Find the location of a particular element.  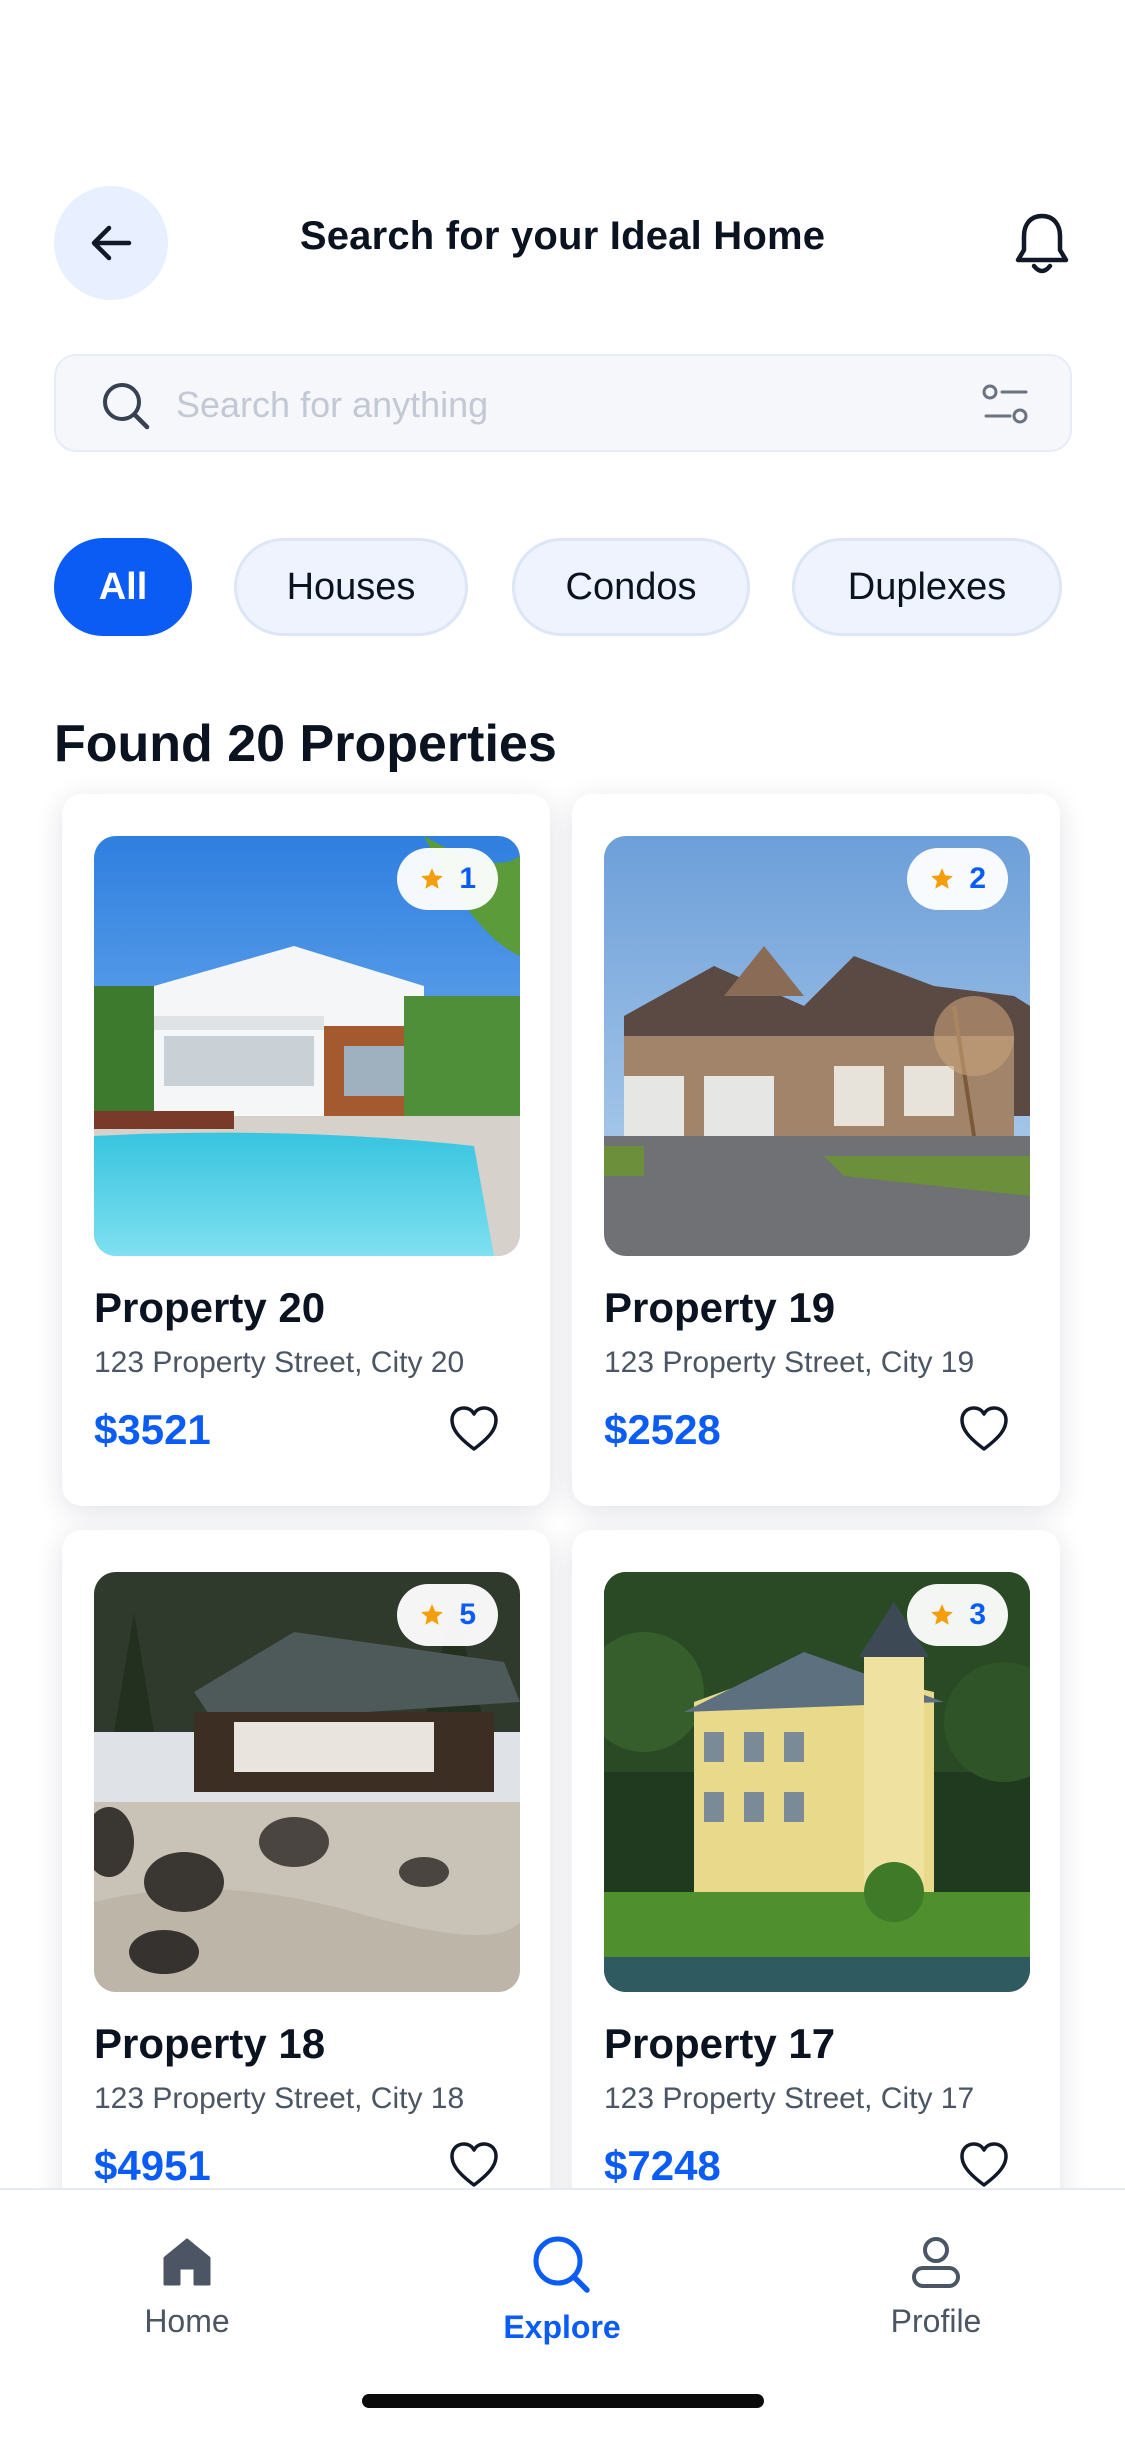

page-title: Search for your Ideal Home is located at coordinates (562, 236).